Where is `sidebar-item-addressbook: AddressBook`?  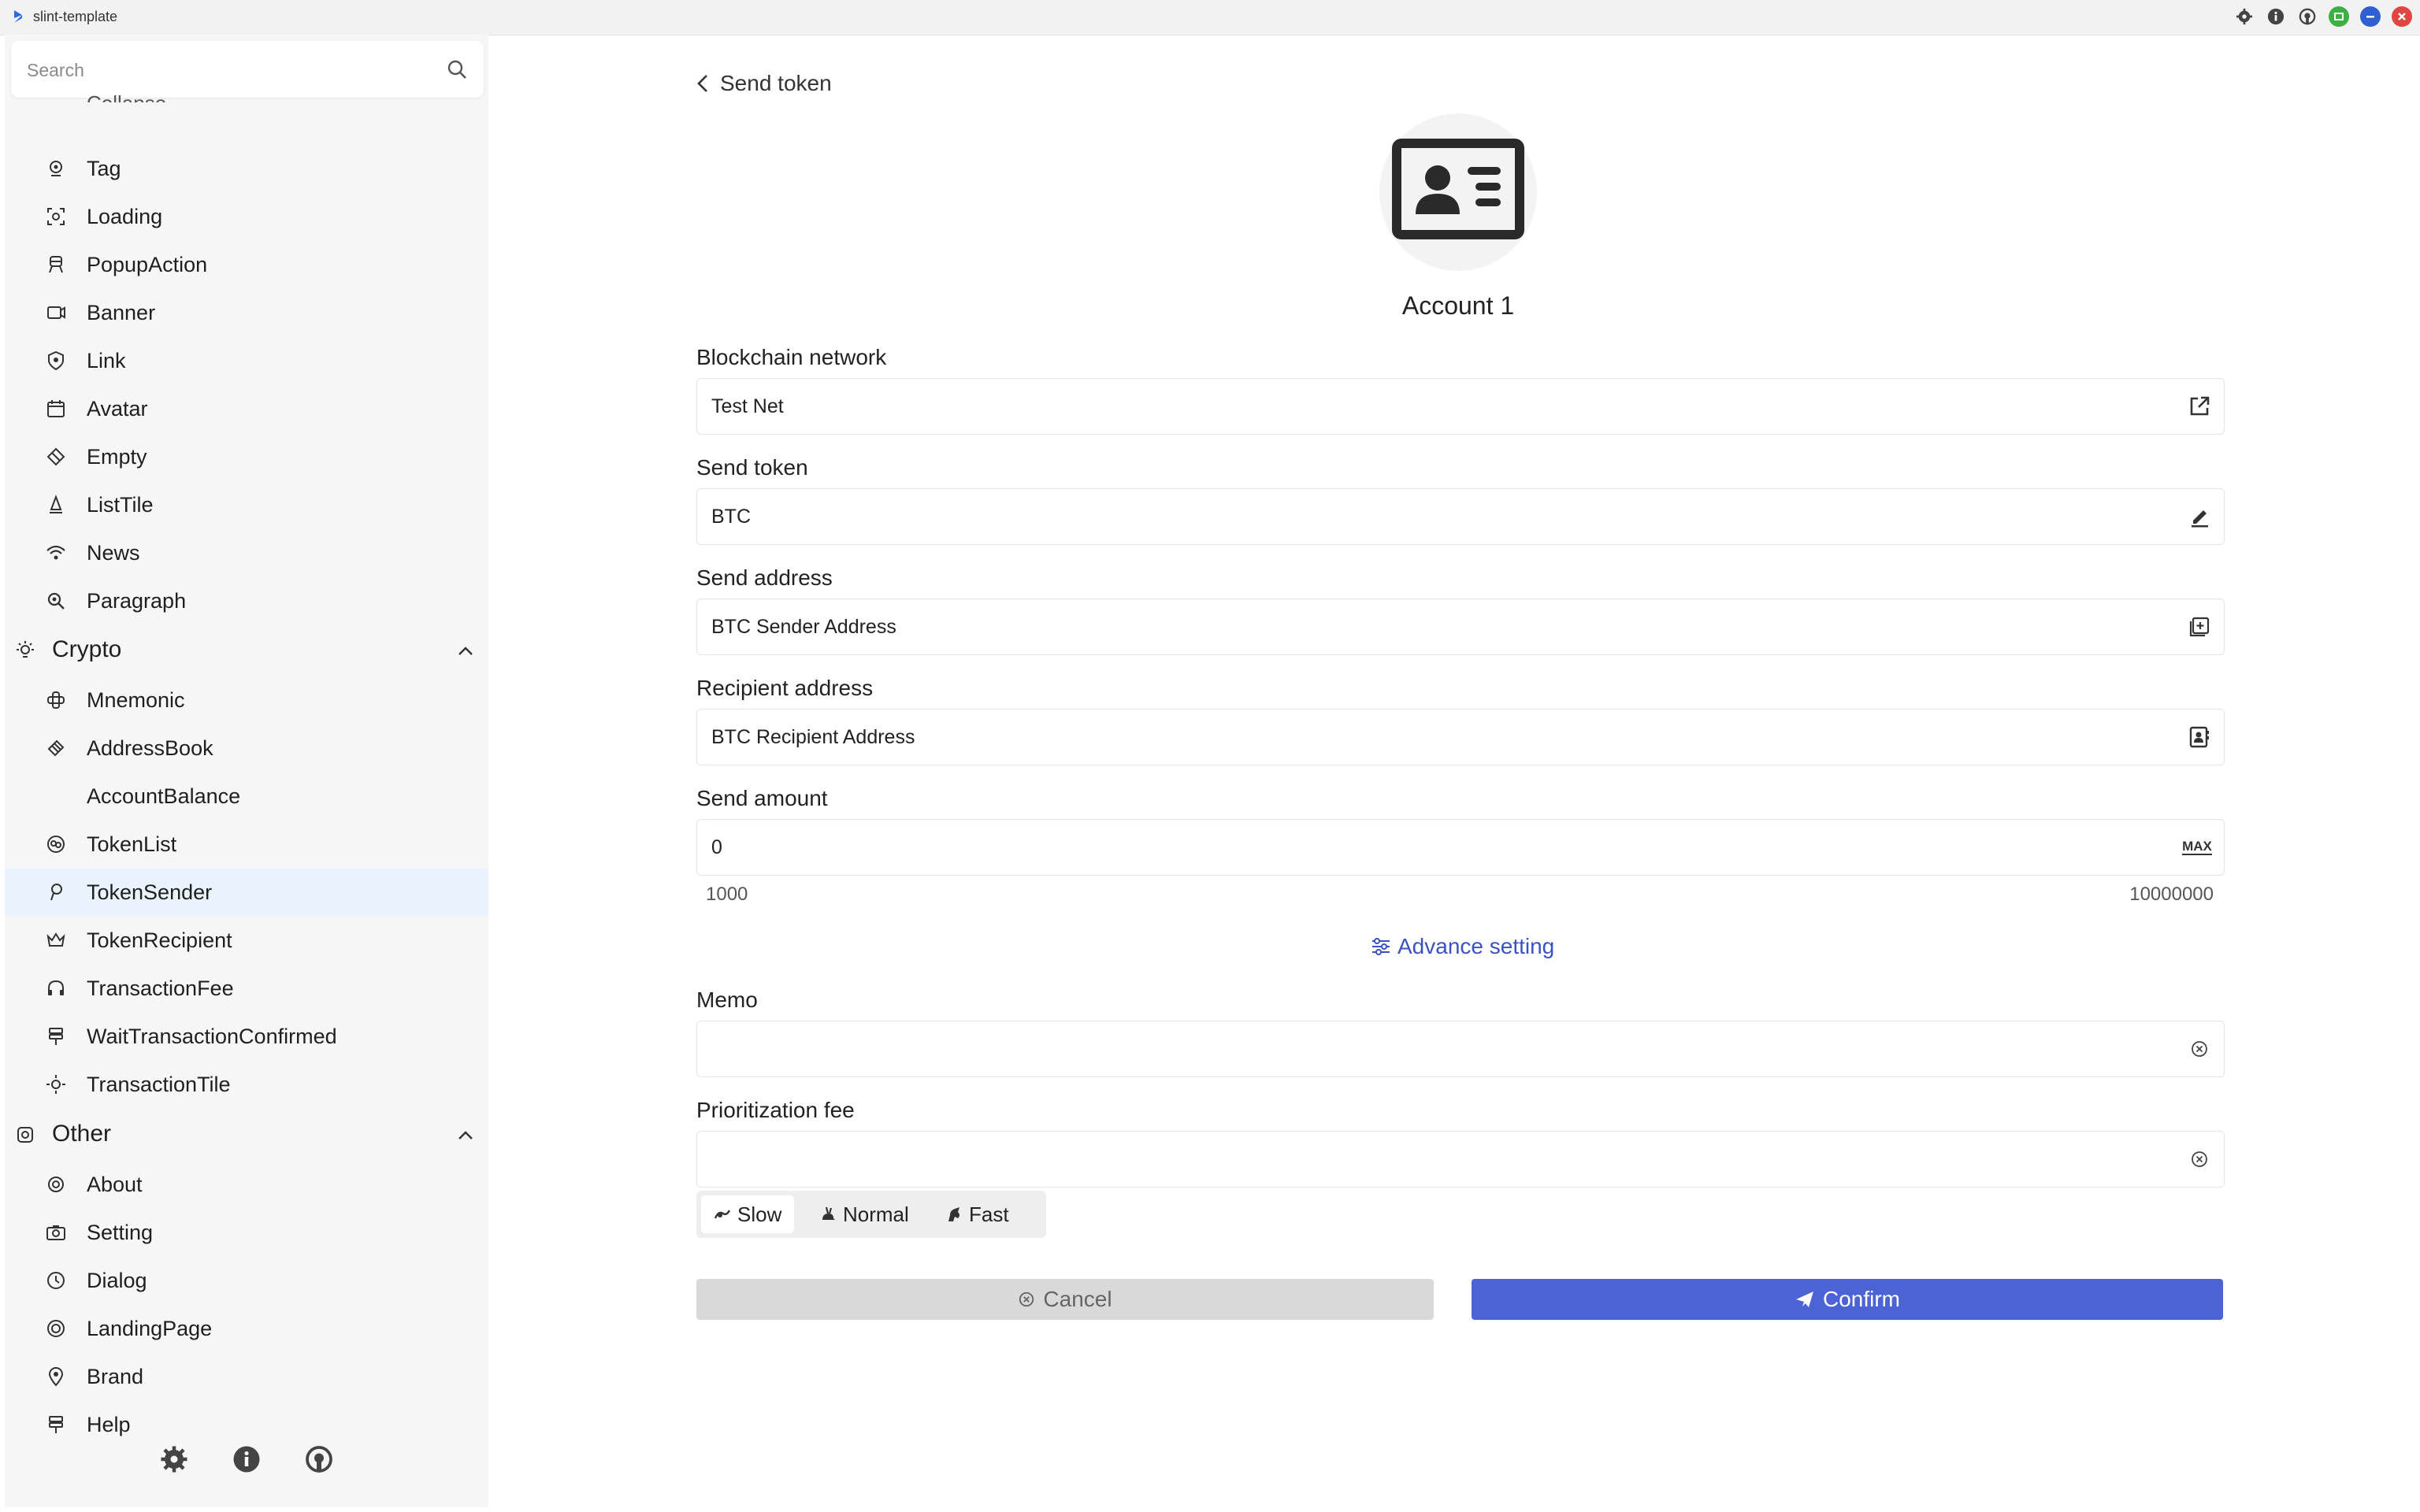 sidebar-item-addressbook: AddressBook is located at coordinates (247, 748).